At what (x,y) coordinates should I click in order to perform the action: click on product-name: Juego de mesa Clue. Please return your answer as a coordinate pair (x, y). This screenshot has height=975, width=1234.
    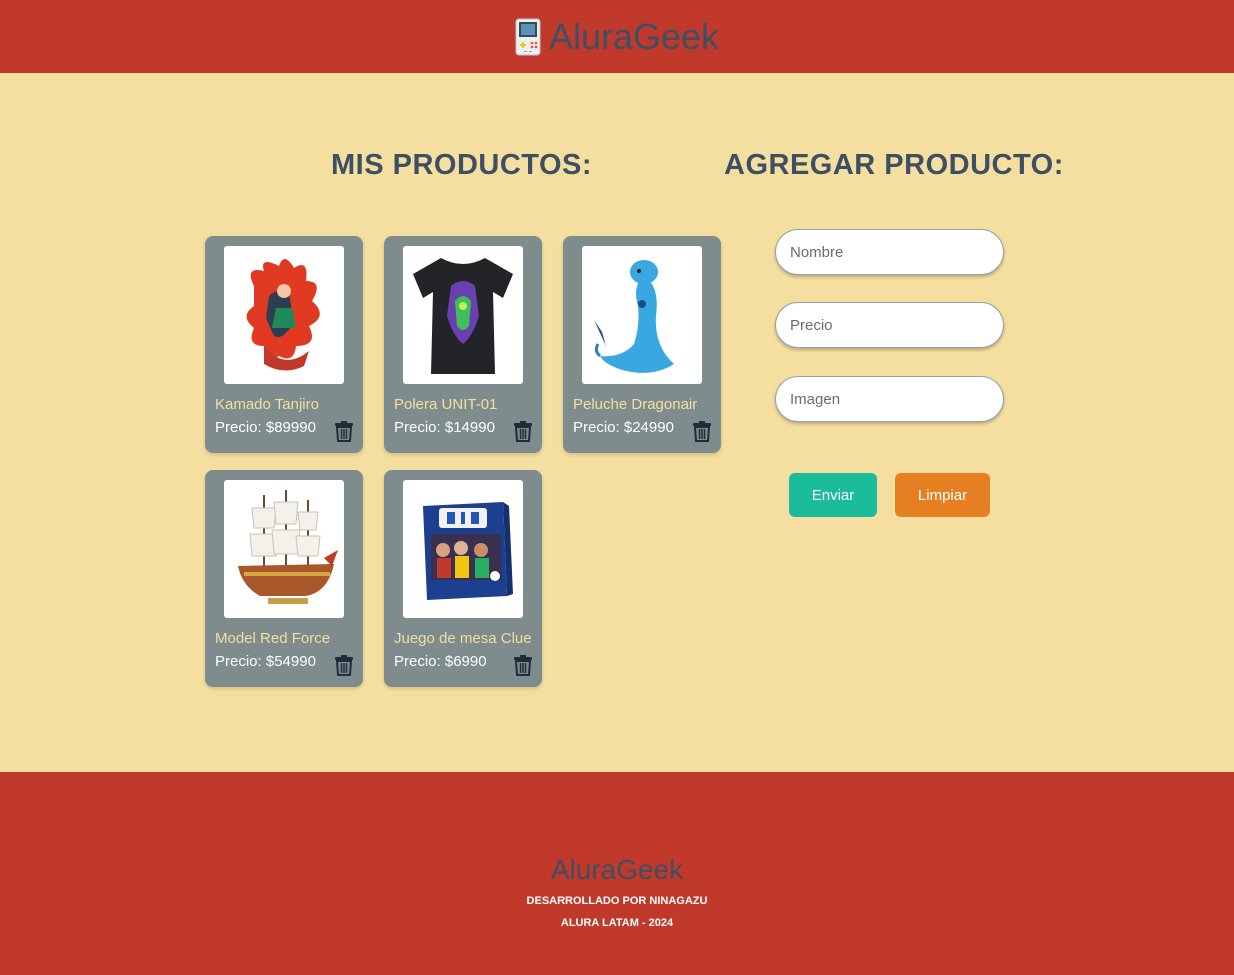
    Looking at the image, I should click on (463, 638).